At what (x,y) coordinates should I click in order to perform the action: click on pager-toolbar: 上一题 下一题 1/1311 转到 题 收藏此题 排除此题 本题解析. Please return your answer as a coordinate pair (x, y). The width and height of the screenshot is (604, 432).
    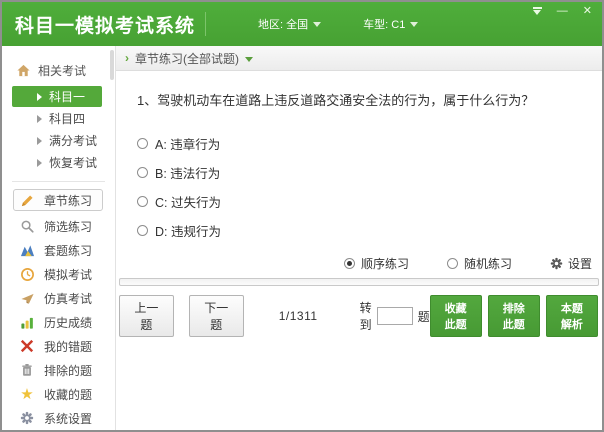
    Looking at the image, I should click on (358, 316).